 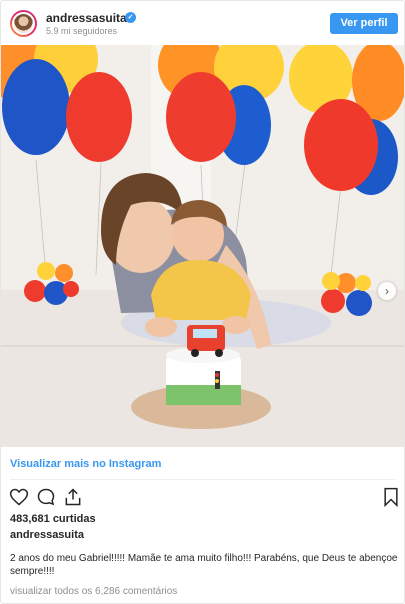 What do you see at coordinates (86, 18) in the screenshot?
I see `username: andressasuita` at bounding box center [86, 18].